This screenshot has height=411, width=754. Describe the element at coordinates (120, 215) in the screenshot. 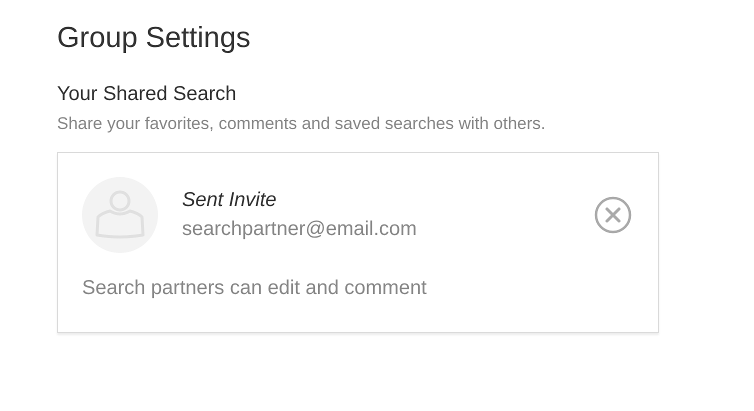

I see `avatar-icon` at that location.